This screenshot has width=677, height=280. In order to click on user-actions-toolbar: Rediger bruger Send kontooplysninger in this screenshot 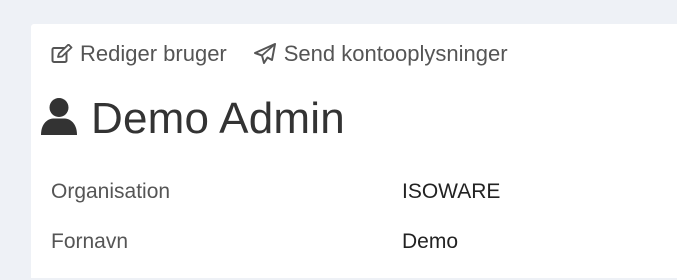, I will do `click(279, 54)`.